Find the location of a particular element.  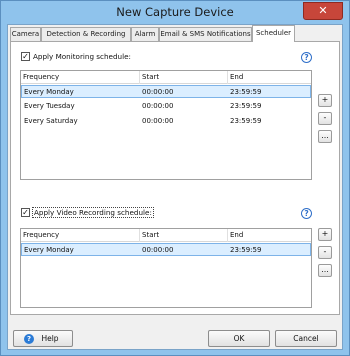

remove-monitoring-schedule-button: - is located at coordinates (325, 118).